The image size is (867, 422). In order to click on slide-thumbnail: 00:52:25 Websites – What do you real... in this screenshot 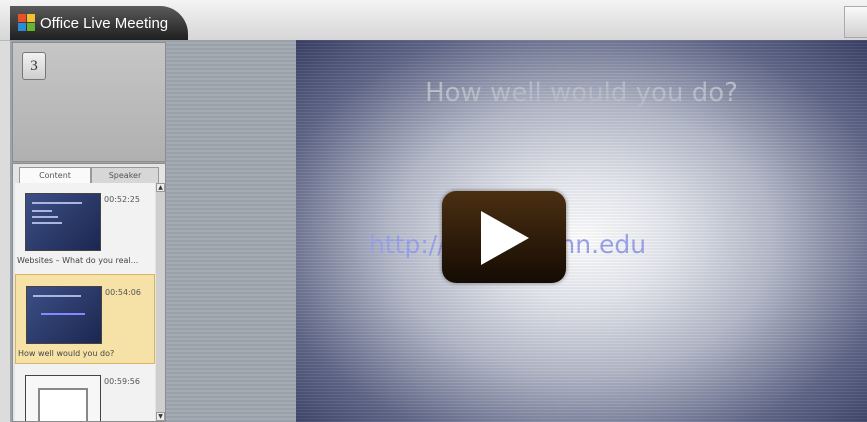, I will do `click(85, 229)`.